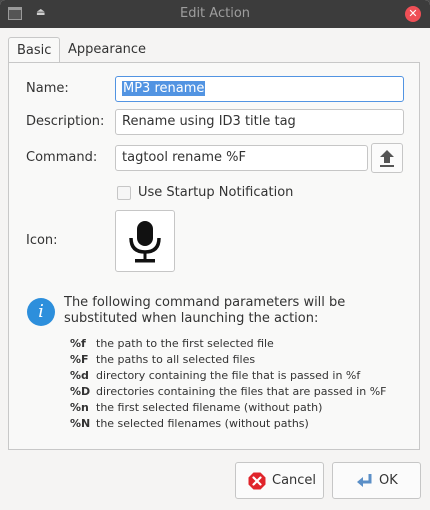  I want to click on startup-notification-checkbox, so click(124, 193).